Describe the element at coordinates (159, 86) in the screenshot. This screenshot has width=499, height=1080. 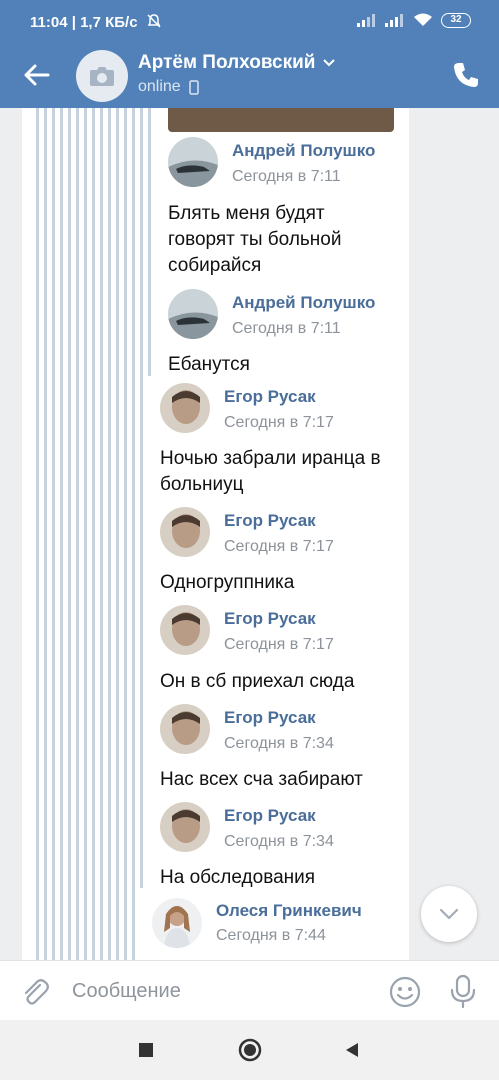
I see `online-status: online` at that location.